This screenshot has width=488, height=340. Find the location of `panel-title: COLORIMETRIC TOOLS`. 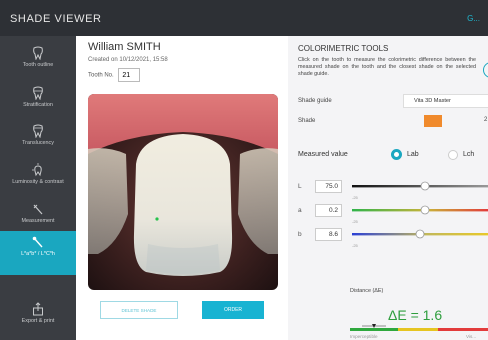

panel-title: COLORIMETRIC TOOLS is located at coordinates (343, 48).